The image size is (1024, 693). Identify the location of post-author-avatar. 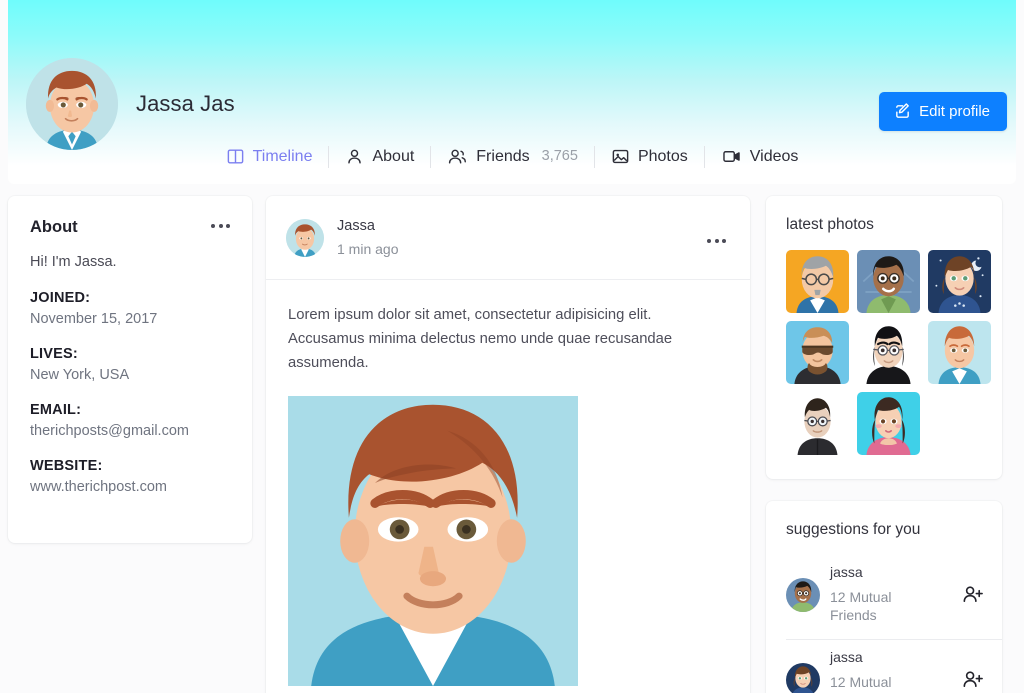
(305, 237).